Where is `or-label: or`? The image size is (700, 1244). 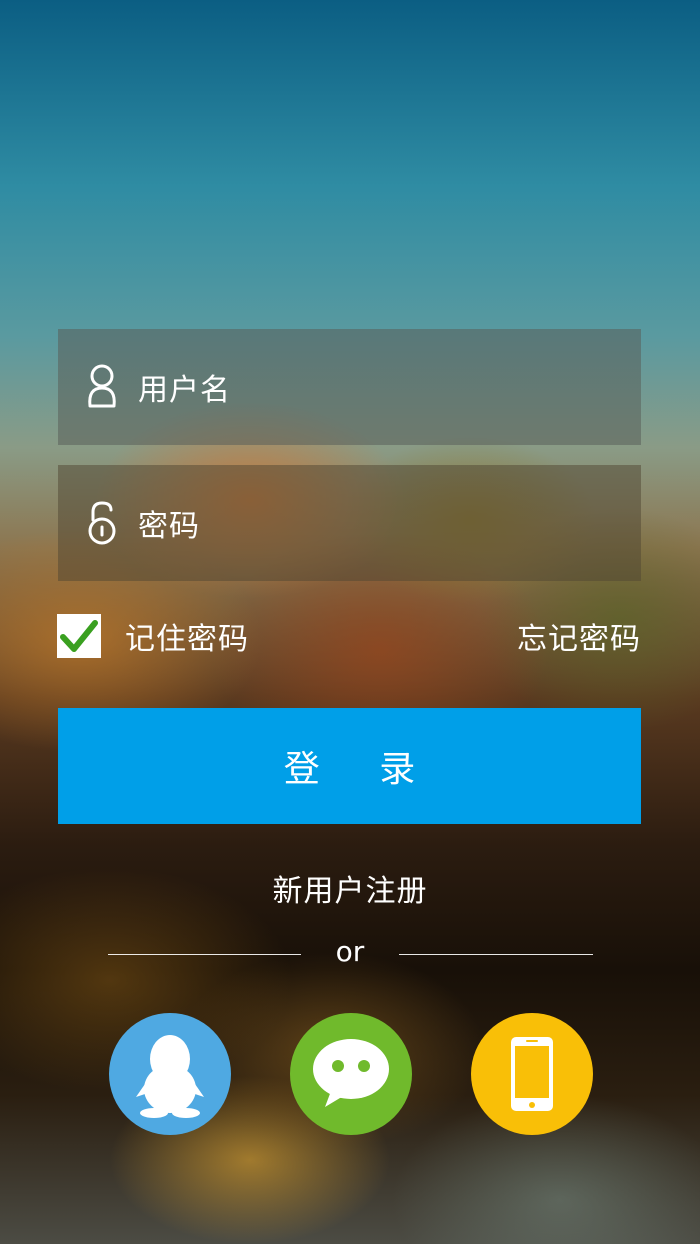 or-label: or is located at coordinates (350, 951).